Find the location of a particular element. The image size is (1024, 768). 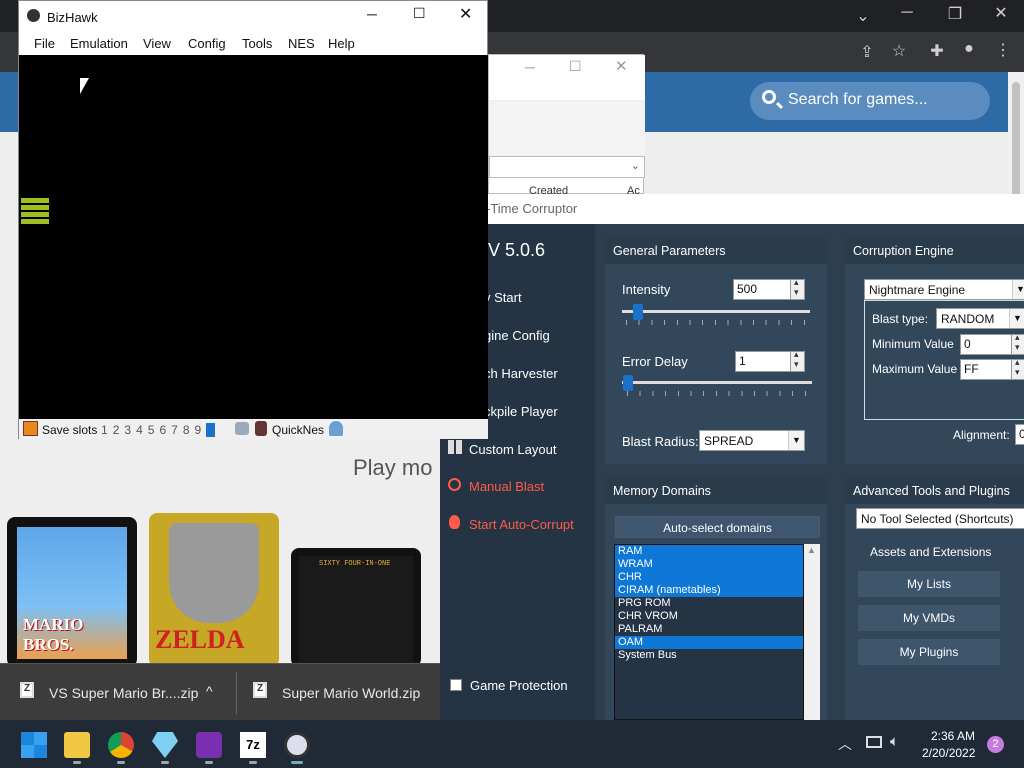

clock-time: 2:36 AM is located at coordinates (953, 736).